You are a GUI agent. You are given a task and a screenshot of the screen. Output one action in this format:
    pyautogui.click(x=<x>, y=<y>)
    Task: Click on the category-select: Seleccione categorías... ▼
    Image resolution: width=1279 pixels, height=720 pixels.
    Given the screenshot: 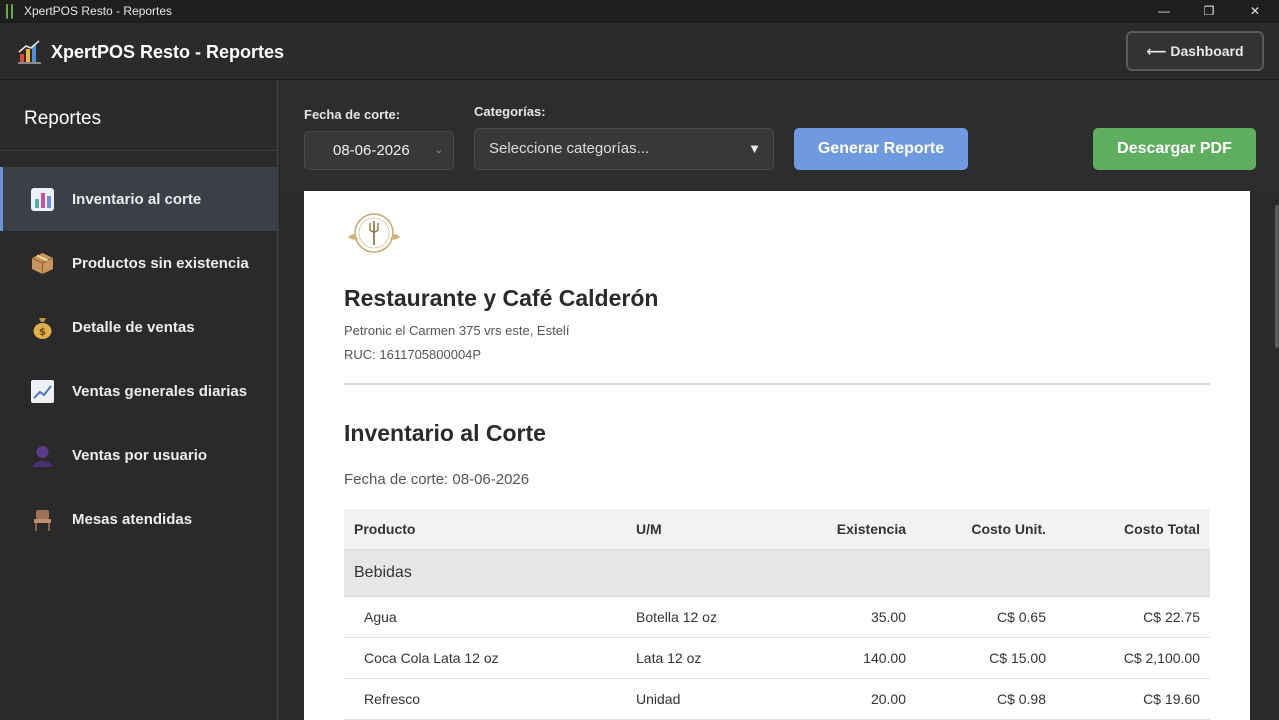 What is the action you would take?
    pyautogui.click(x=624, y=149)
    